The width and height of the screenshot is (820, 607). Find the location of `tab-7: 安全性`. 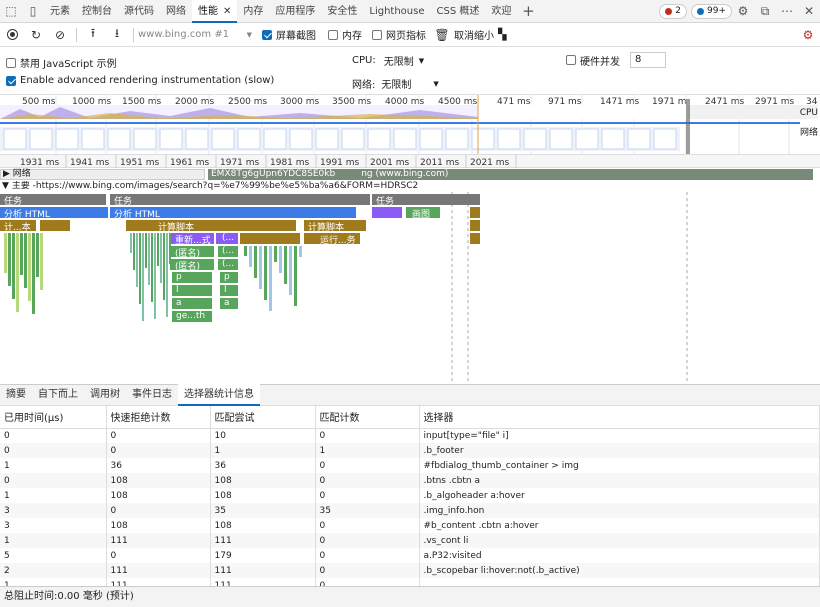

tab-7: 安全性 is located at coordinates (342, 11).